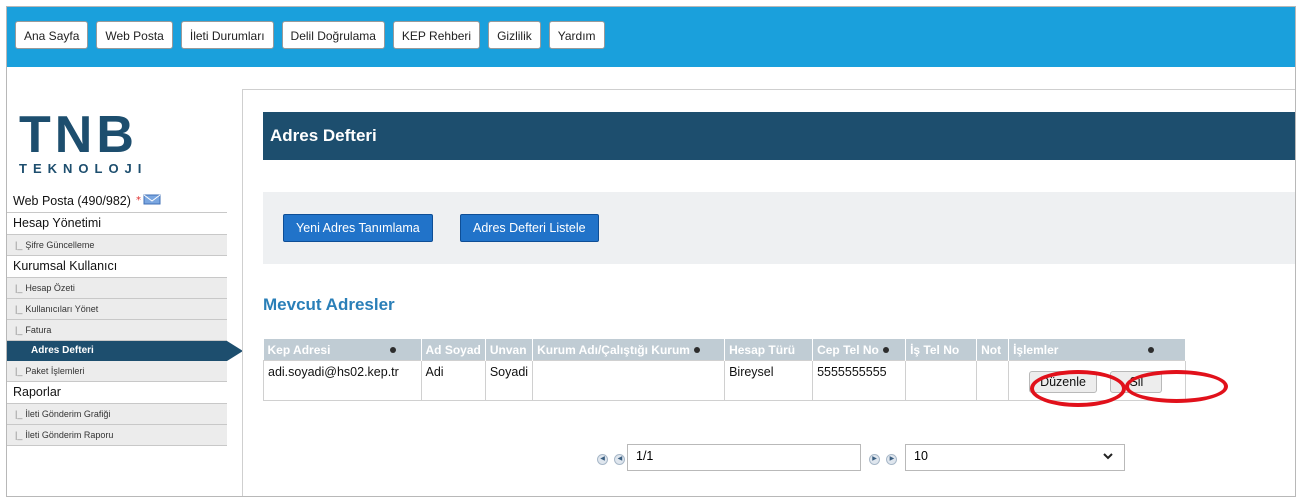 This screenshot has width=1304, height=501. Describe the element at coordinates (874, 460) in the screenshot. I see `next-page-icon: ▶` at that location.